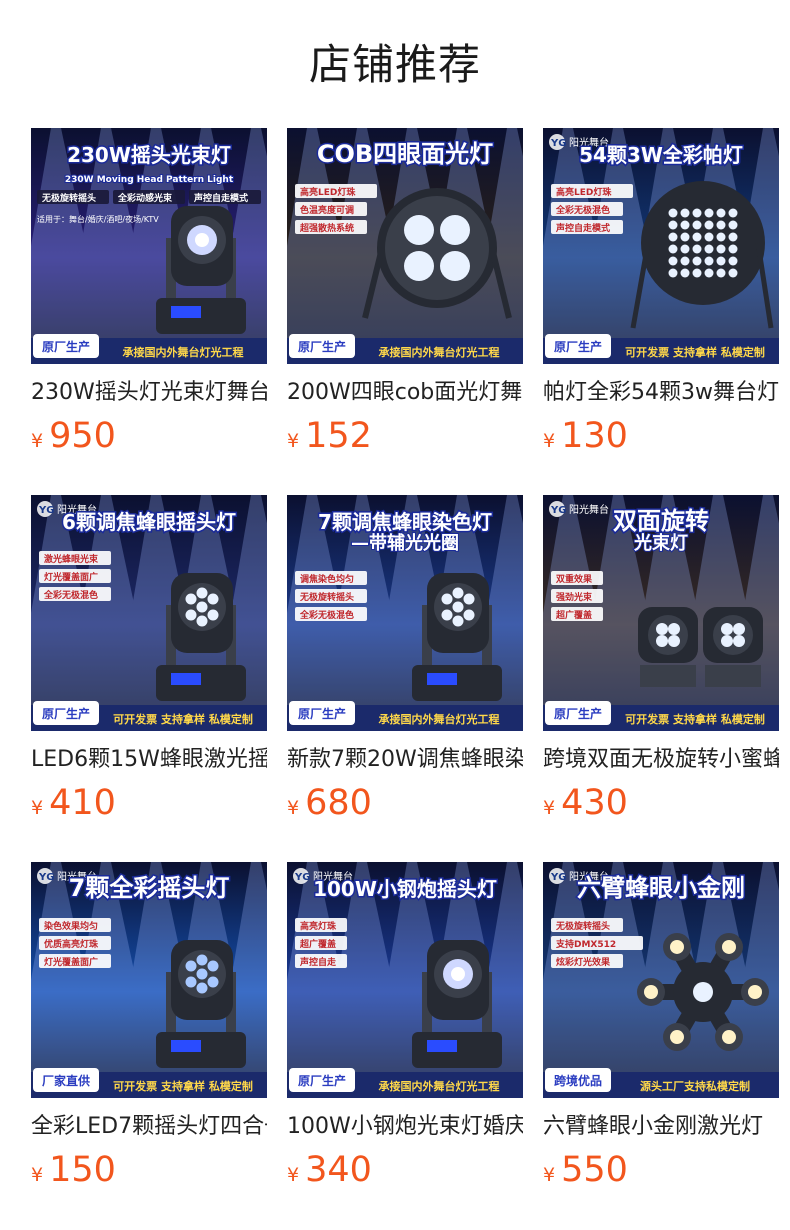  Describe the element at coordinates (394, 64) in the screenshot. I see `page-title: 店铺推荐` at that location.